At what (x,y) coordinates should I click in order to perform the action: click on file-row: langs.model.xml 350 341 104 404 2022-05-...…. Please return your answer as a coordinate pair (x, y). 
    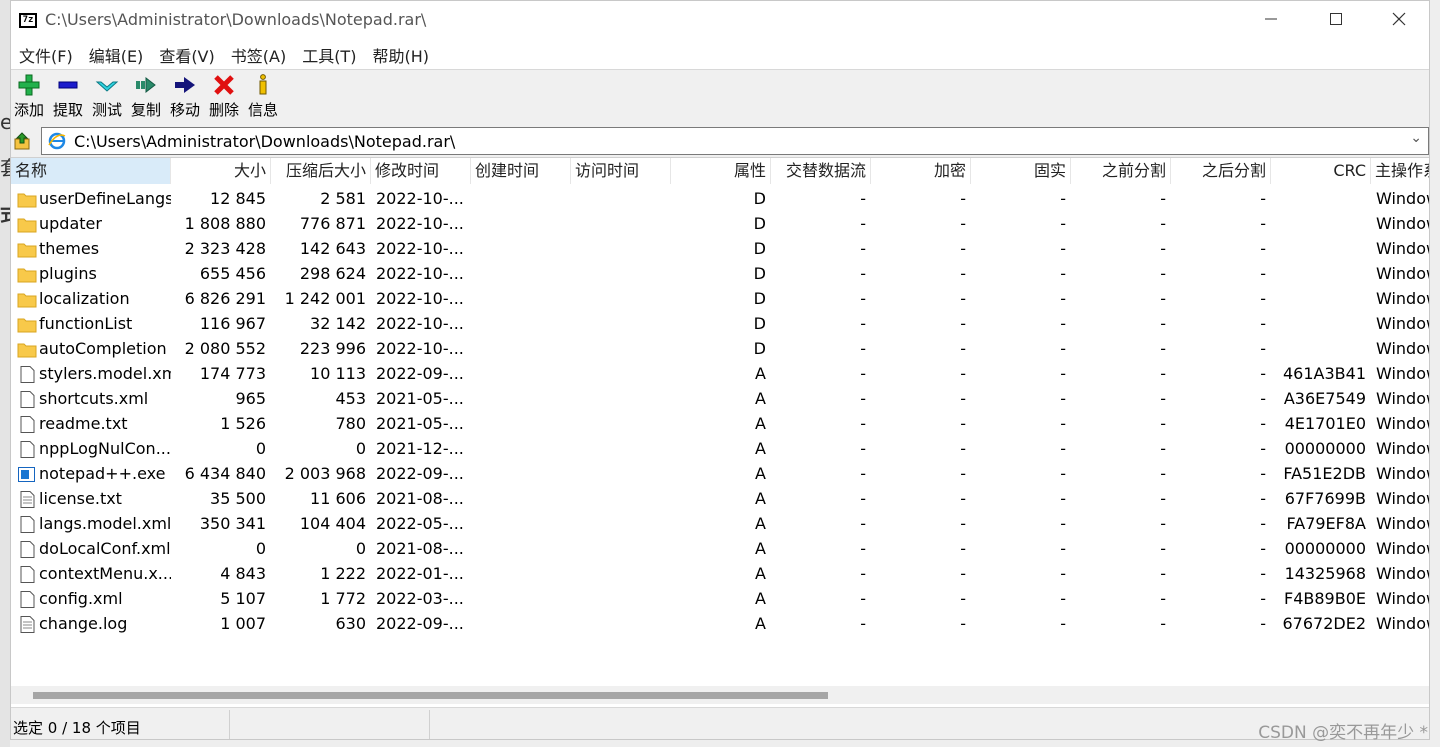
    Looking at the image, I should click on (720, 523).